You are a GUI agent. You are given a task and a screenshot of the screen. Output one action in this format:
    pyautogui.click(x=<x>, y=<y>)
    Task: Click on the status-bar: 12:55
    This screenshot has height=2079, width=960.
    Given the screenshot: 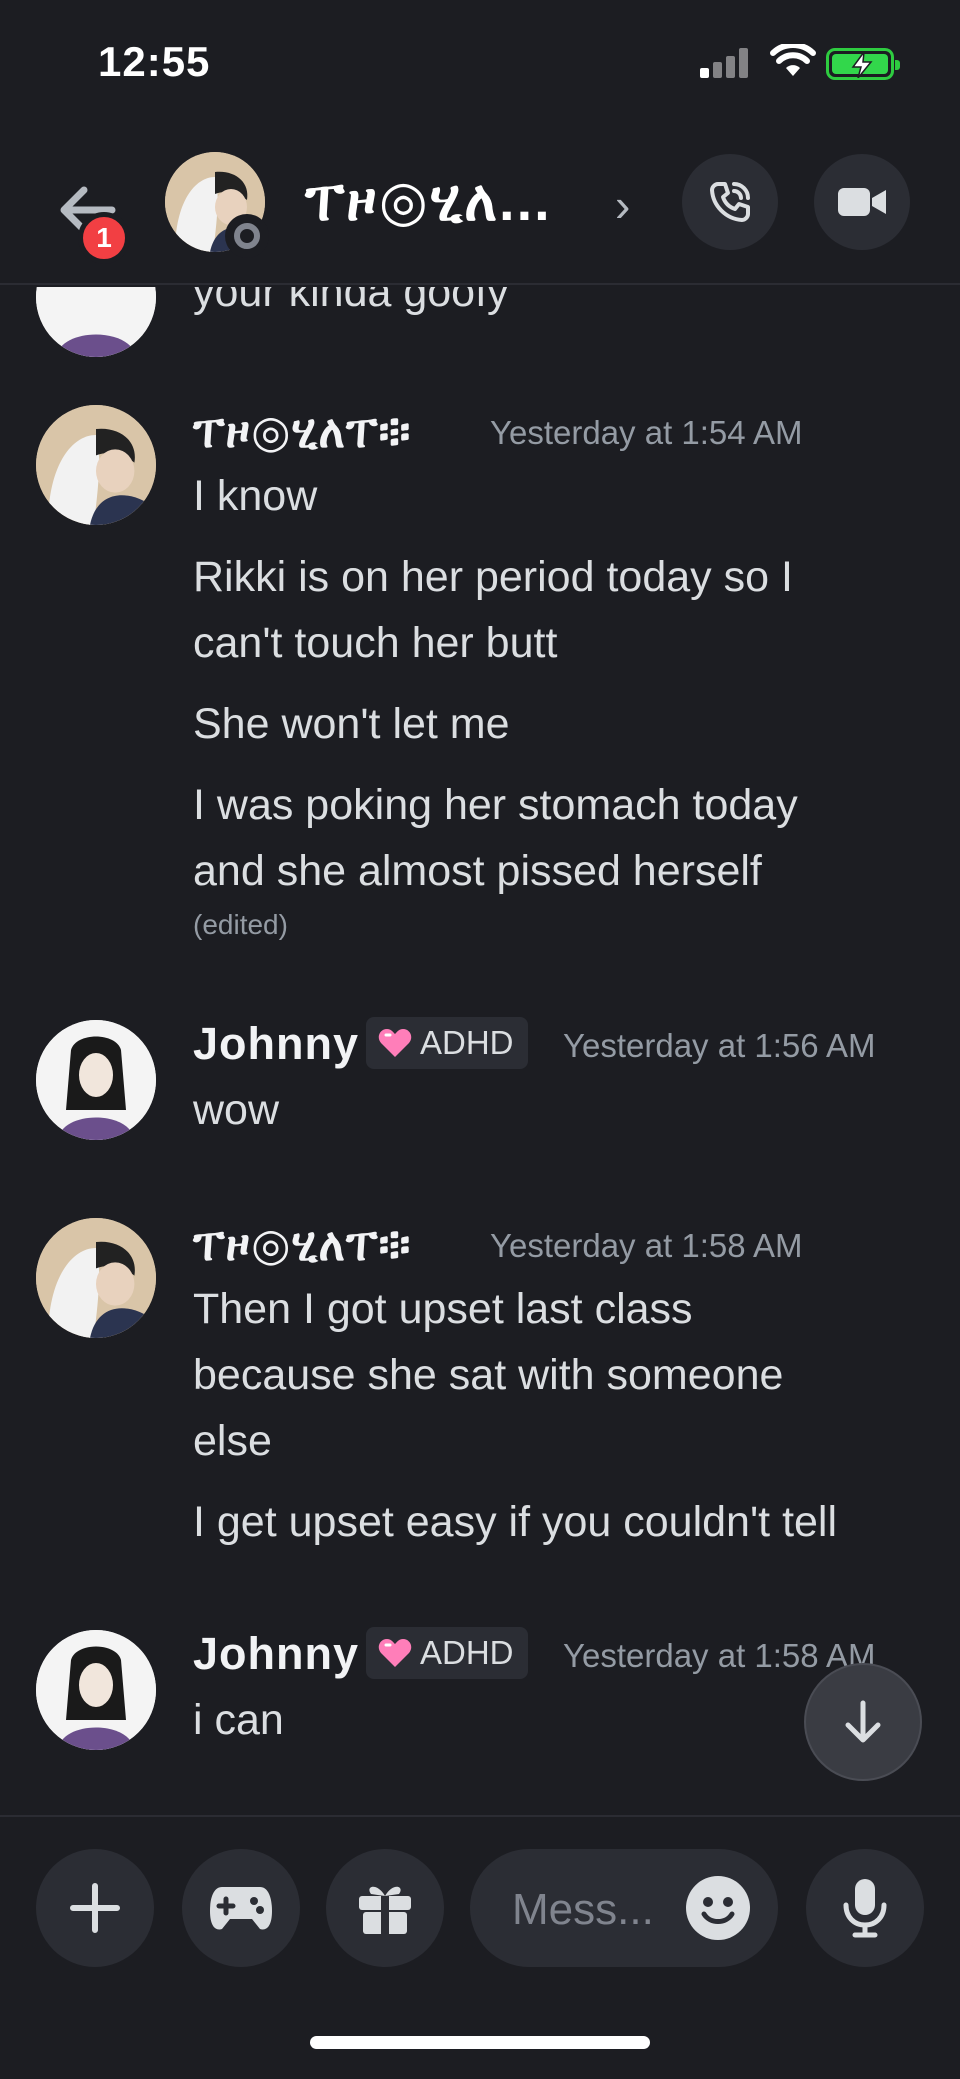 What is the action you would take?
    pyautogui.click(x=480, y=65)
    